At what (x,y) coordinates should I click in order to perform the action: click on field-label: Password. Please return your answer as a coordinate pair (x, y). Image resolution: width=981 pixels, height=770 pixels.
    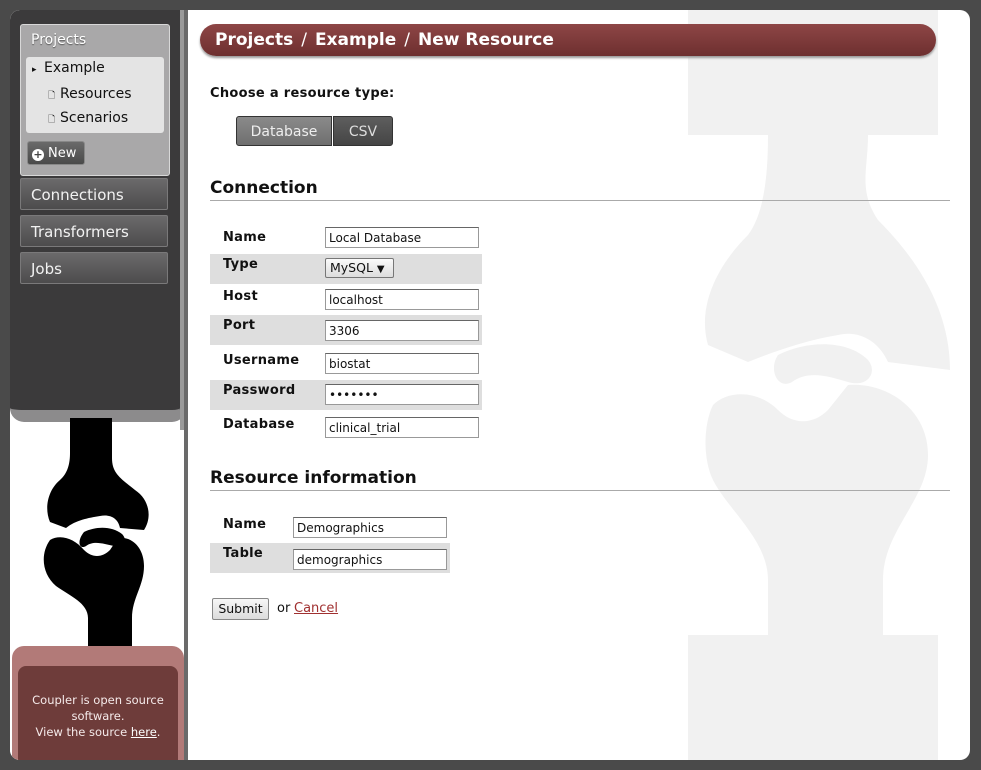
    Looking at the image, I should click on (259, 390).